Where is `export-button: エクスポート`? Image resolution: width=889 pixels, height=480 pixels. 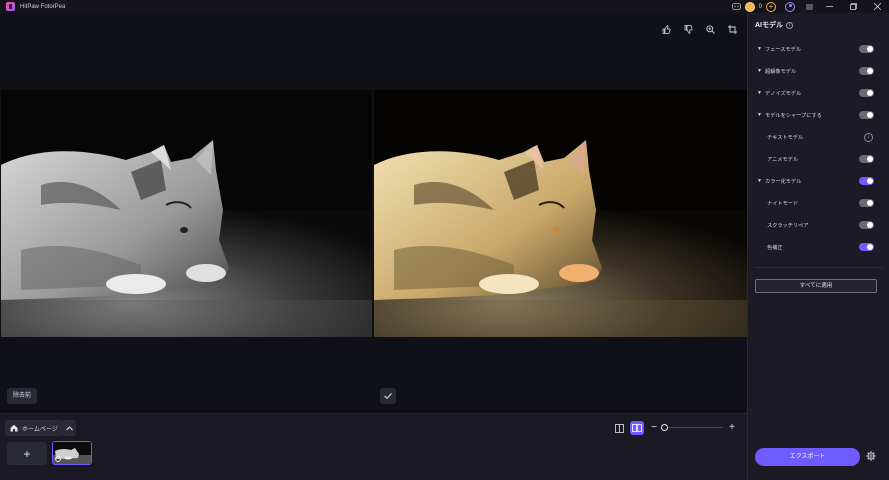 export-button: エクスポート is located at coordinates (807, 457).